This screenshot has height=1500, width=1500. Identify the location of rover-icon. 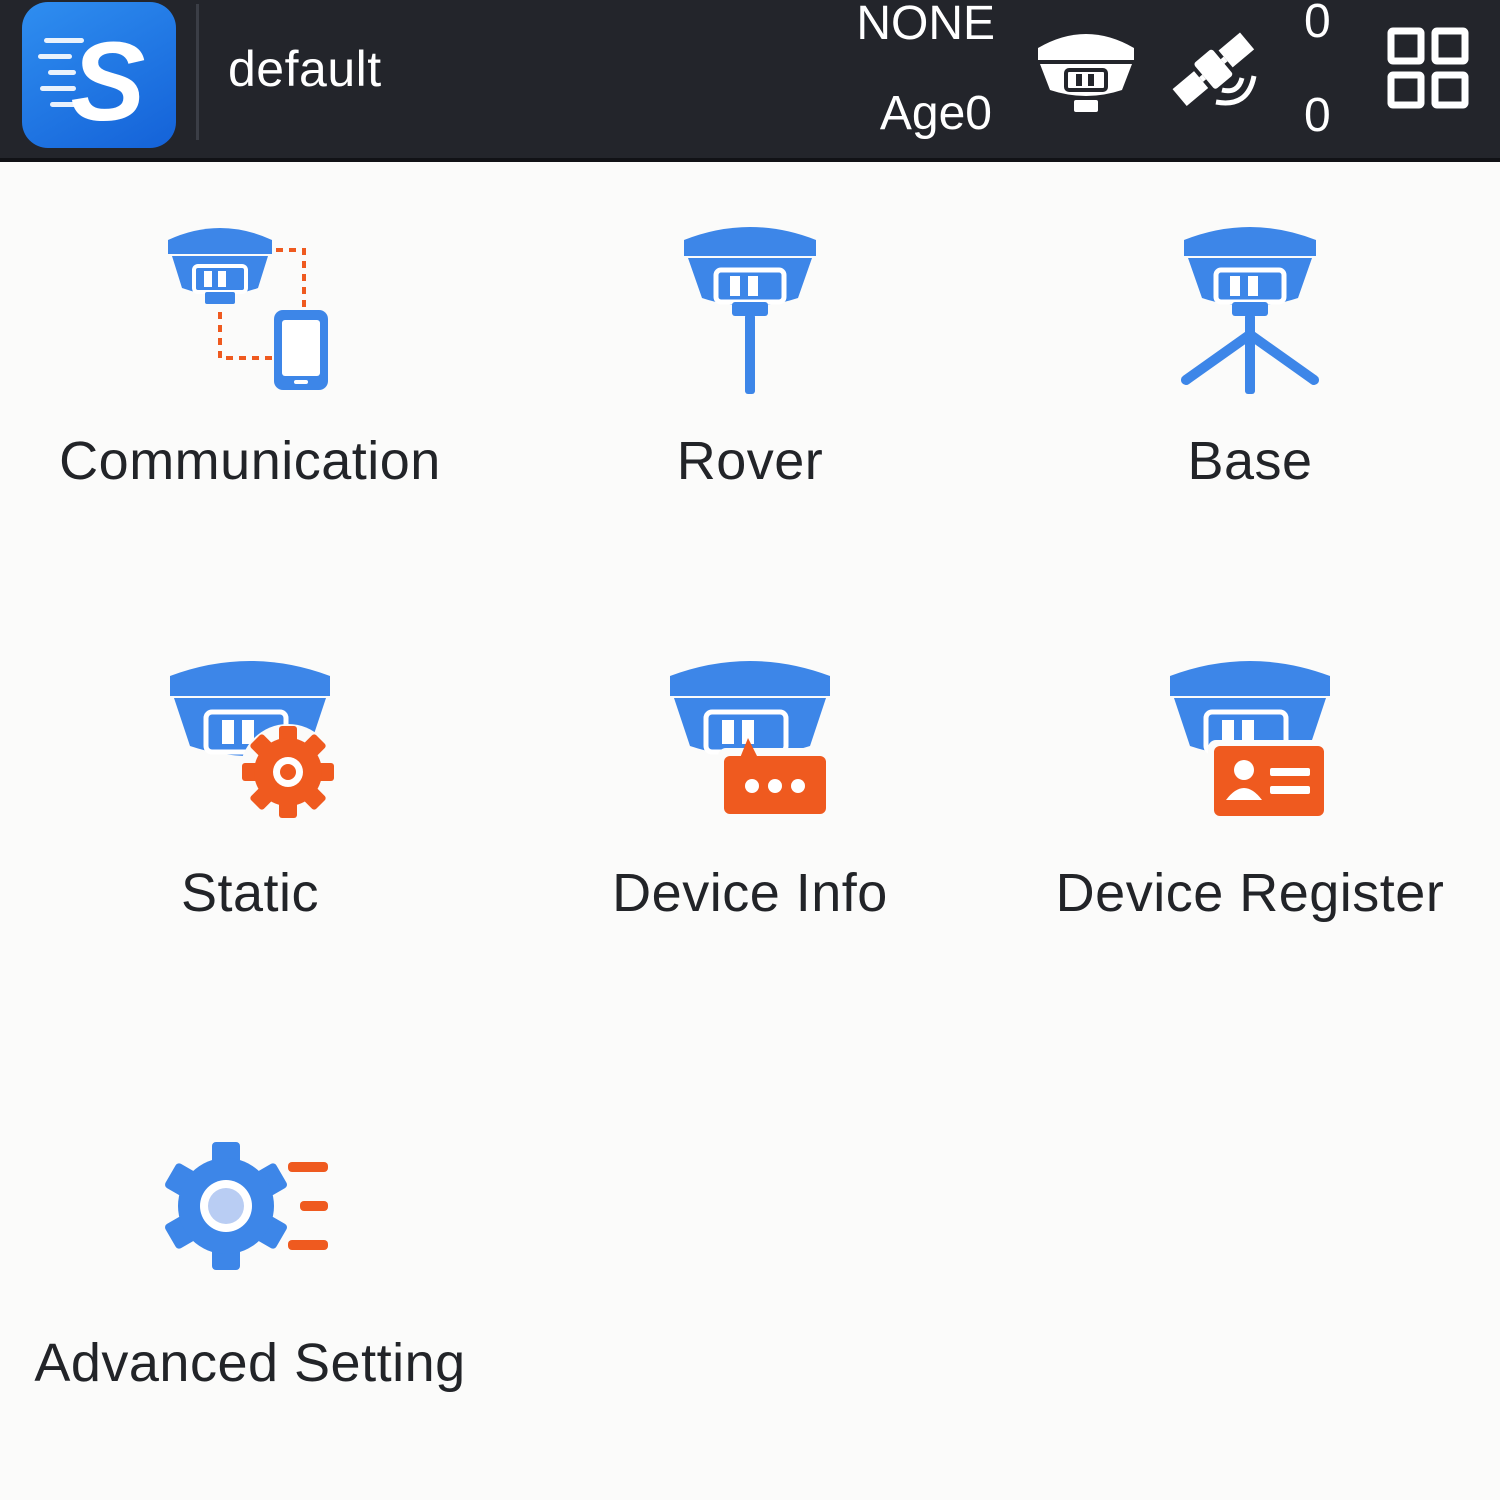
(750, 310).